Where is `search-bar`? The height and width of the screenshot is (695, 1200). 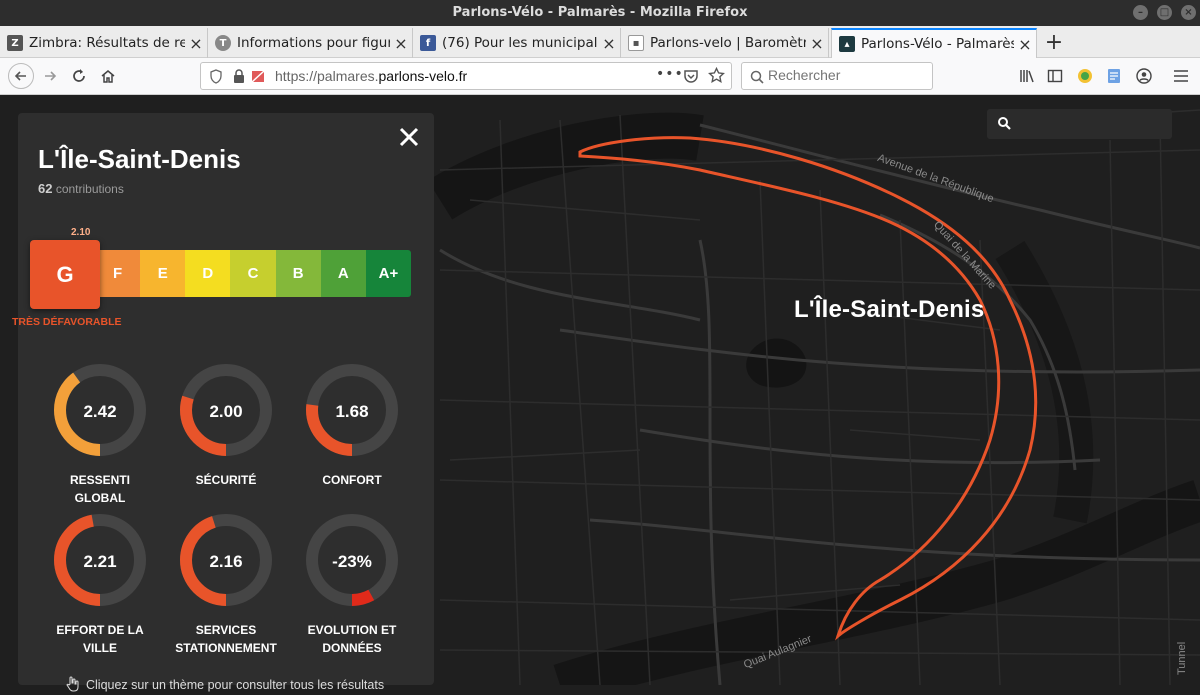 search-bar is located at coordinates (837, 76).